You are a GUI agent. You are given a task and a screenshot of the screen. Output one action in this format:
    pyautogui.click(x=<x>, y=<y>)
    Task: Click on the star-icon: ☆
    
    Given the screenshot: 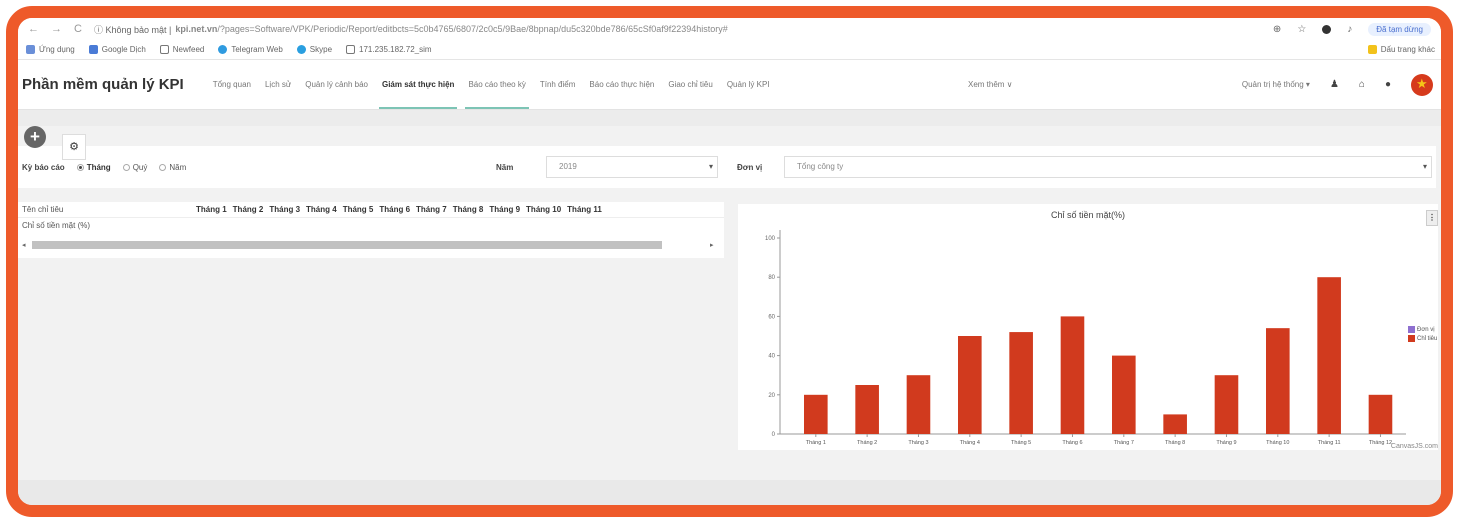 What is the action you would take?
    pyautogui.click(x=1301, y=29)
    